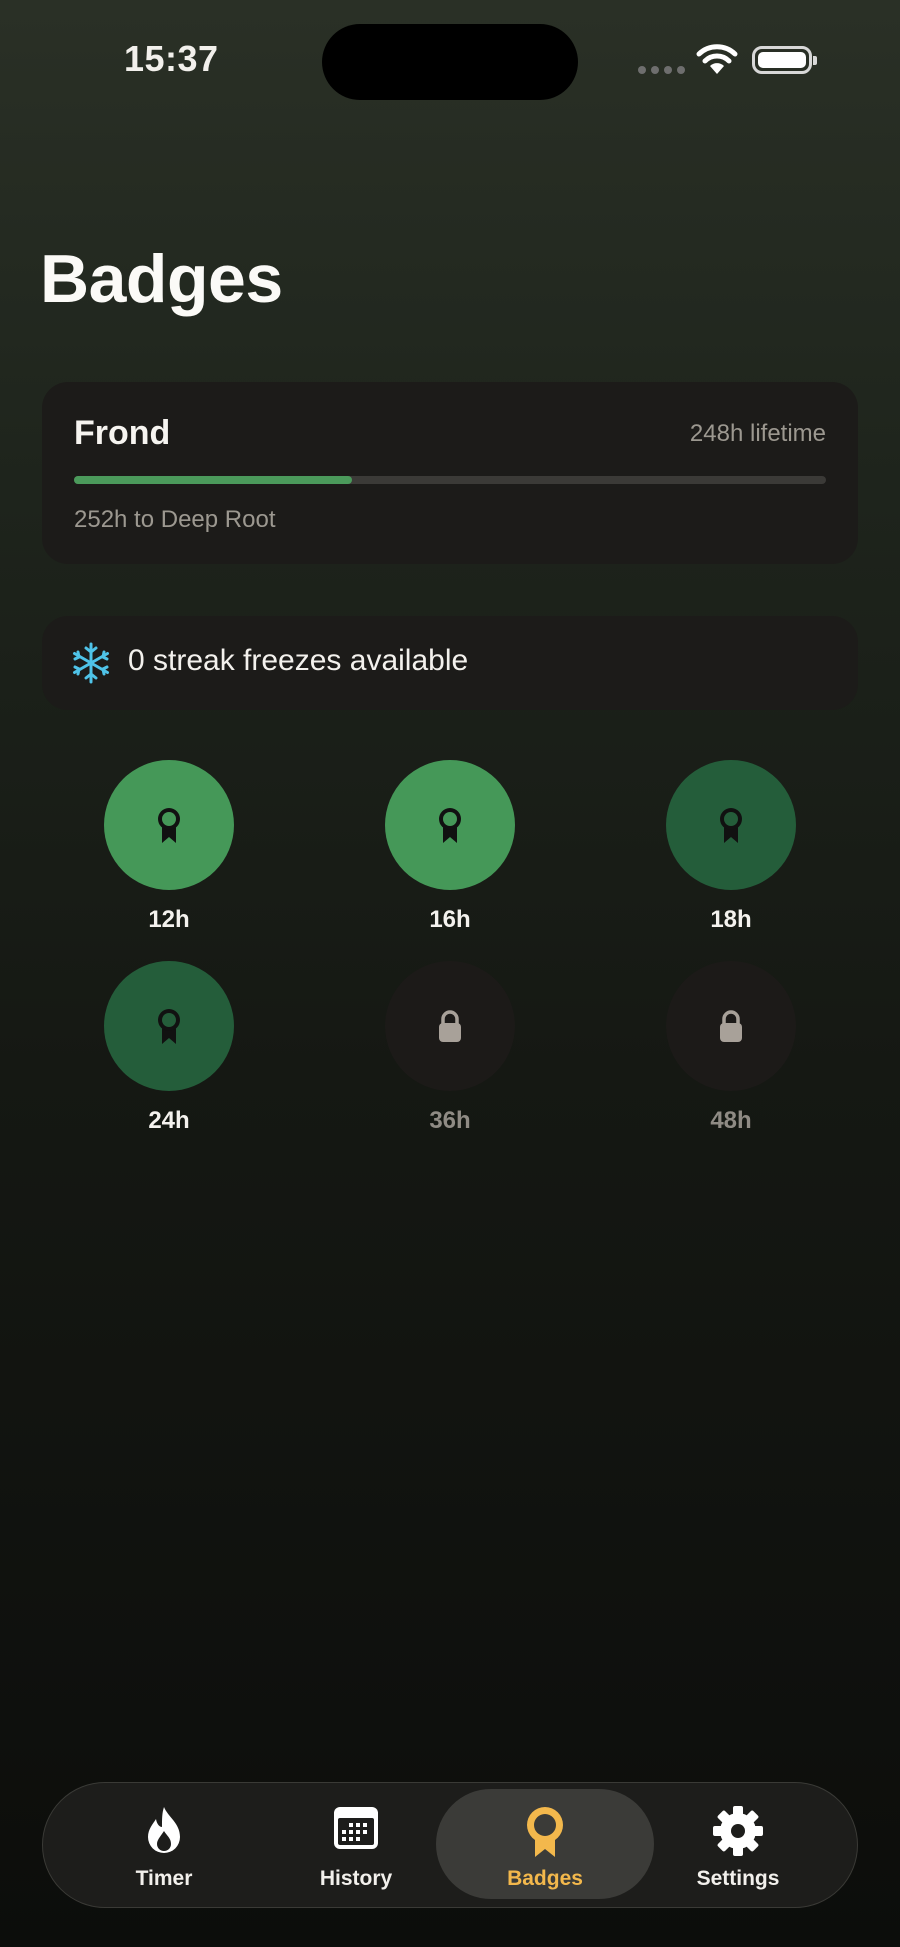 The height and width of the screenshot is (1947, 900). I want to click on status-bar: 15:37, so click(450, 60).